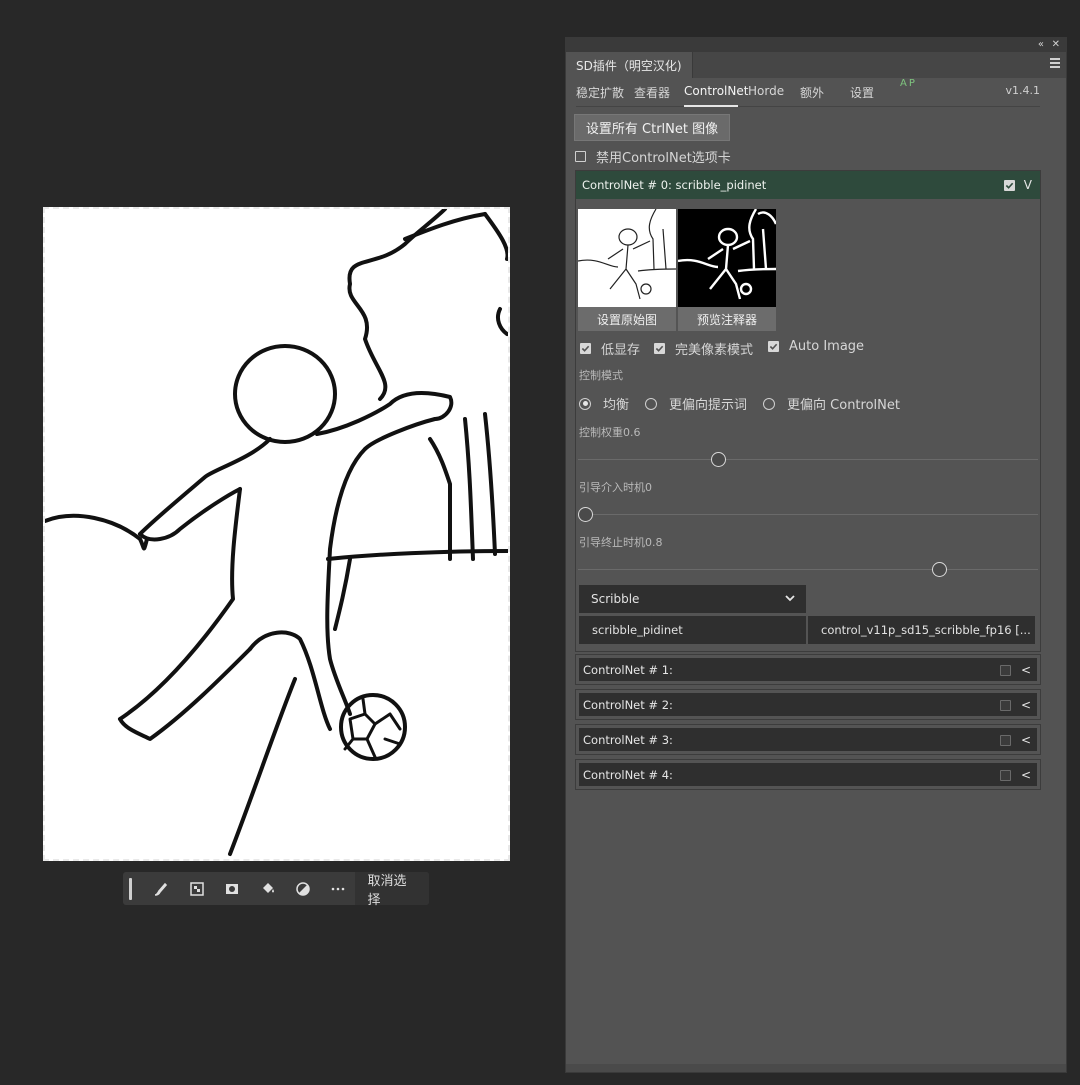 This screenshot has width=1080, height=1085. What do you see at coordinates (692, 599) in the screenshot?
I see `preprocessor-type-select: Scribble` at bounding box center [692, 599].